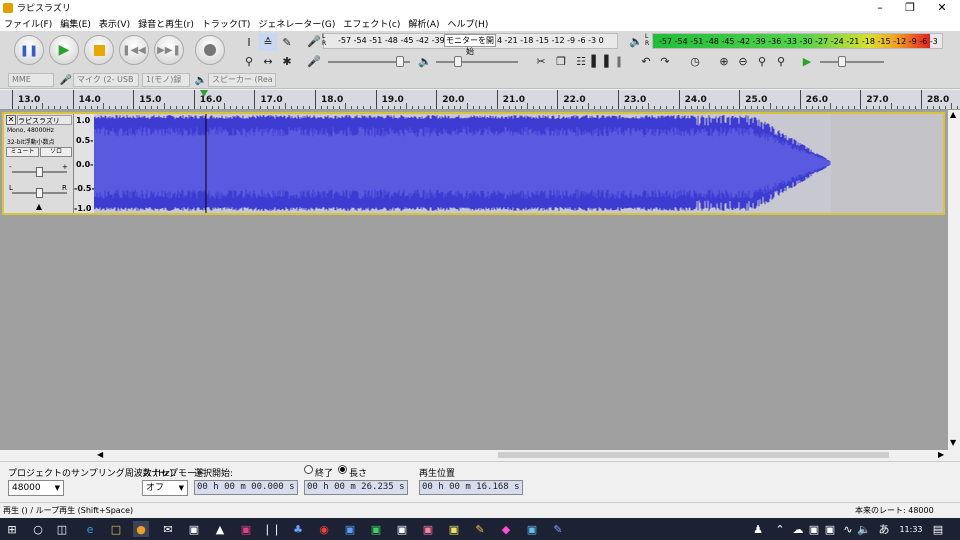 The height and width of the screenshot is (540, 960). Describe the element at coordinates (39, 172) in the screenshot. I see `gain-slider-thumb` at that location.